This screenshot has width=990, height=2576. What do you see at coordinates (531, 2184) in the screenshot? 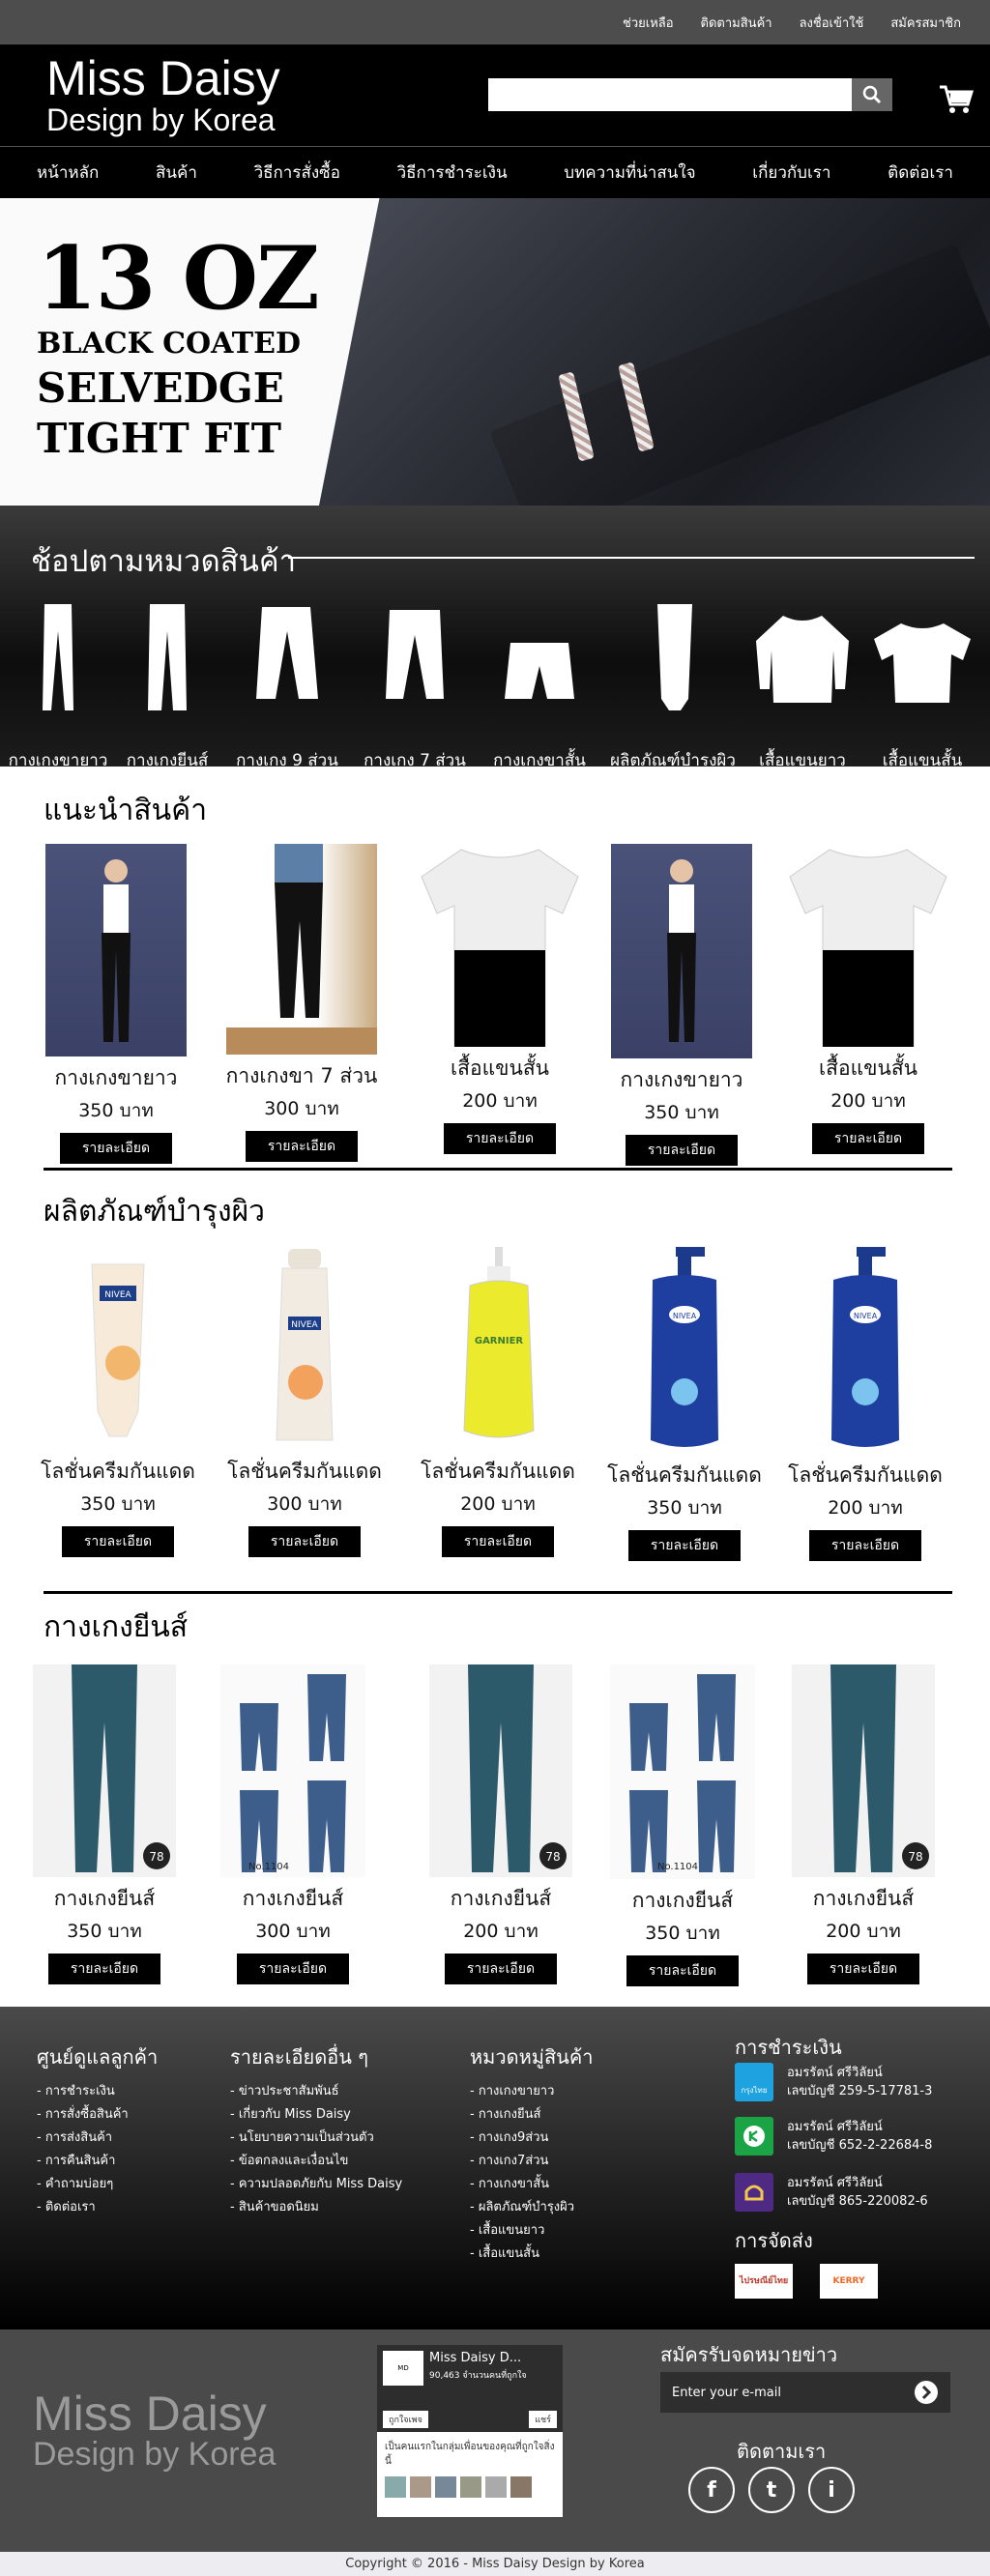
I see `footer-link: - กางเกงขาสั้น` at bounding box center [531, 2184].